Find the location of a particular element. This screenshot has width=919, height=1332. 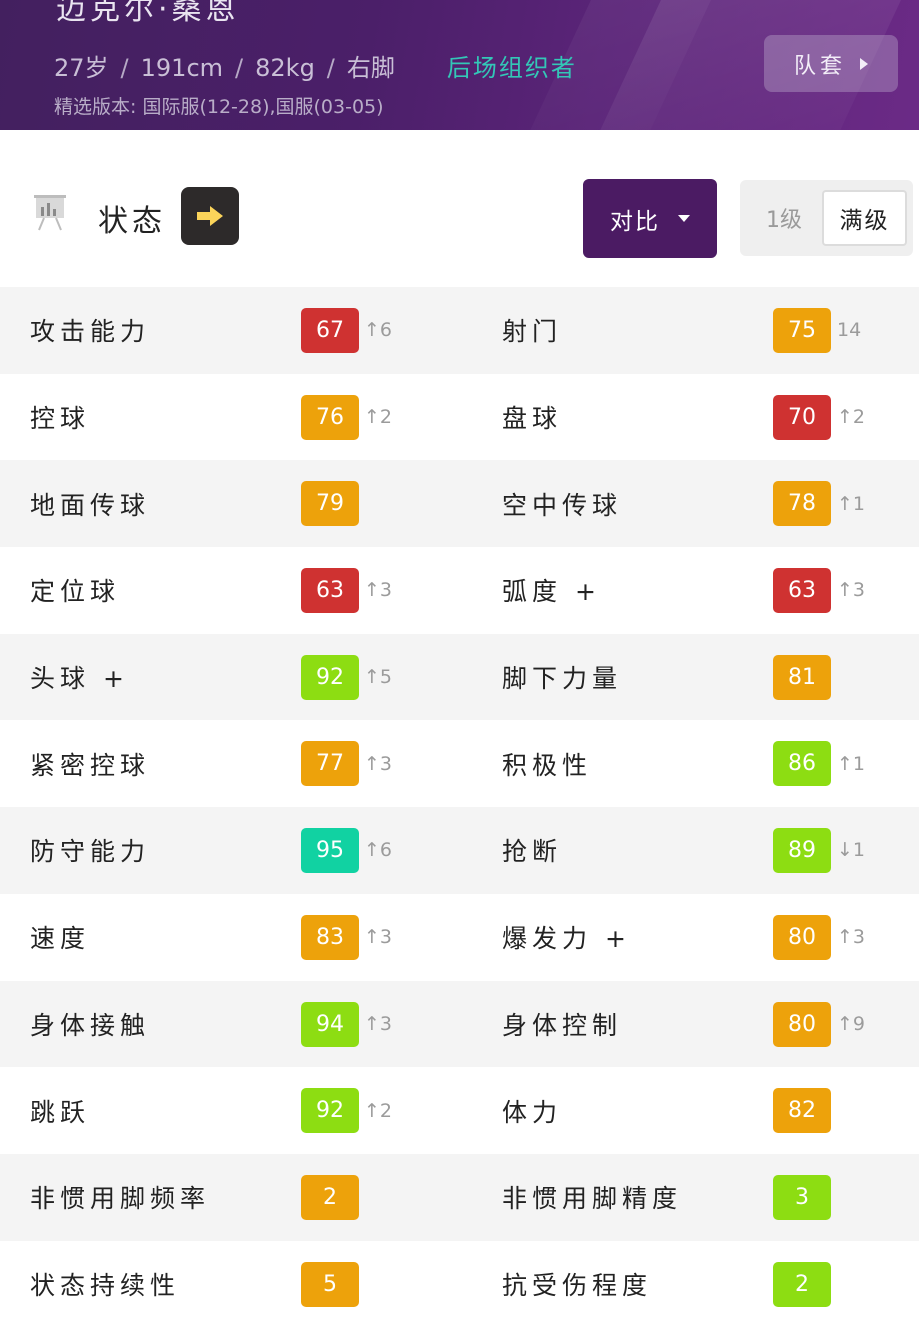

attribute-name: 体力 is located at coordinates (532, 1112).